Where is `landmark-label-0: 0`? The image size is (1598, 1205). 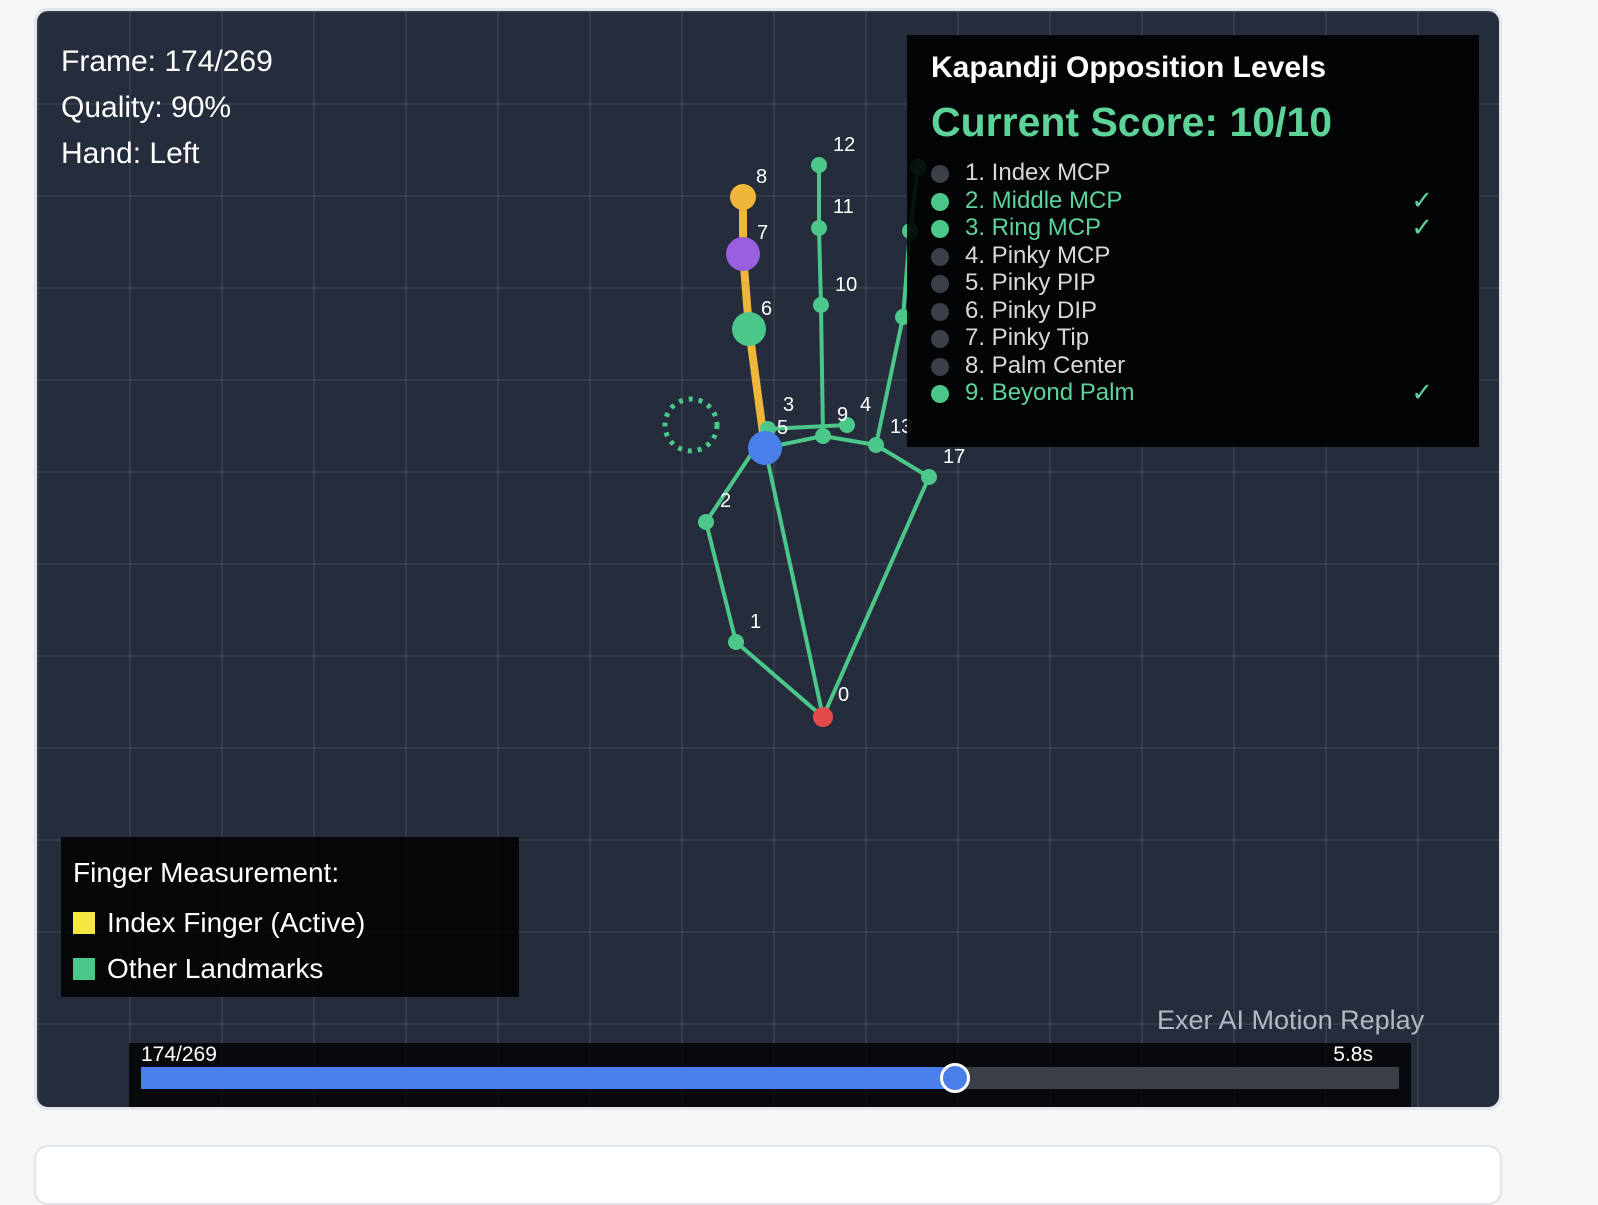 landmark-label-0: 0 is located at coordinates (843, 695).